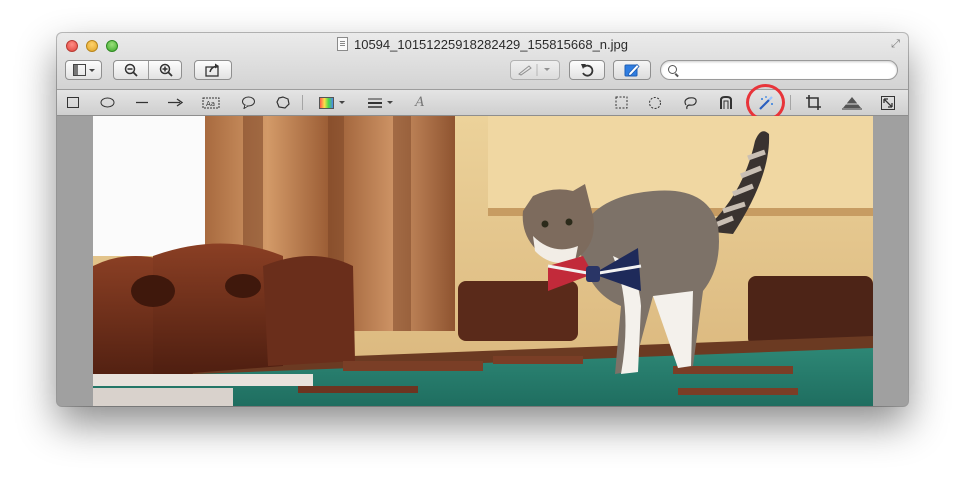  What do you see at coordinates (726, 102) in the screenshot?
I see `smart-lasso-icon` at bounding box center [726, 102].